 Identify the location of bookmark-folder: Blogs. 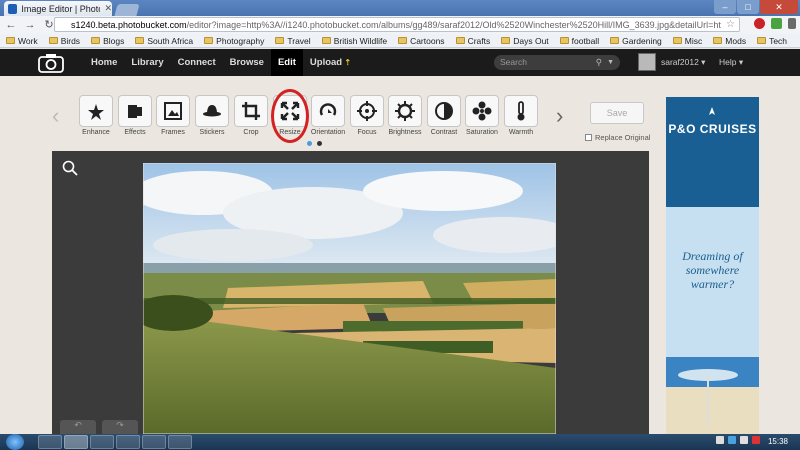
(107, 41).